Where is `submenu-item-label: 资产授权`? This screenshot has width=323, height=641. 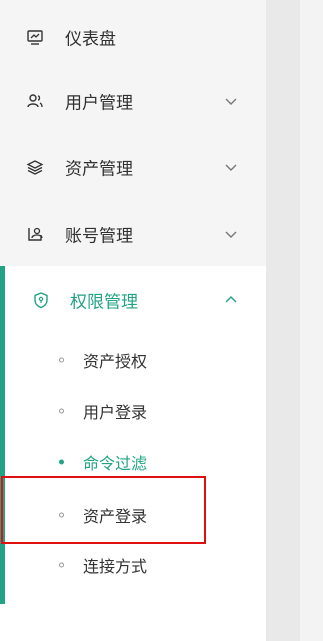
submenu-item-label: 资产授权 is located at coordinates (115, 361).